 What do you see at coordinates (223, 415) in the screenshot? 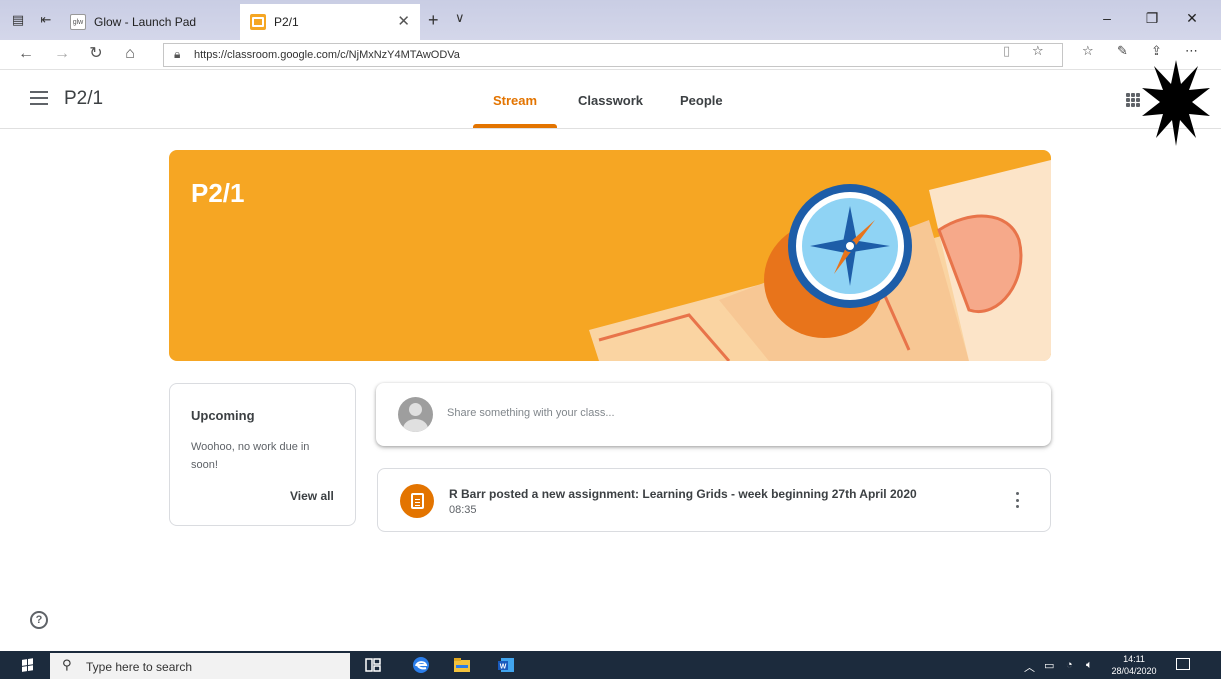
I see `upcoming-heading: Upcoming` at bounding box center [223, 415].